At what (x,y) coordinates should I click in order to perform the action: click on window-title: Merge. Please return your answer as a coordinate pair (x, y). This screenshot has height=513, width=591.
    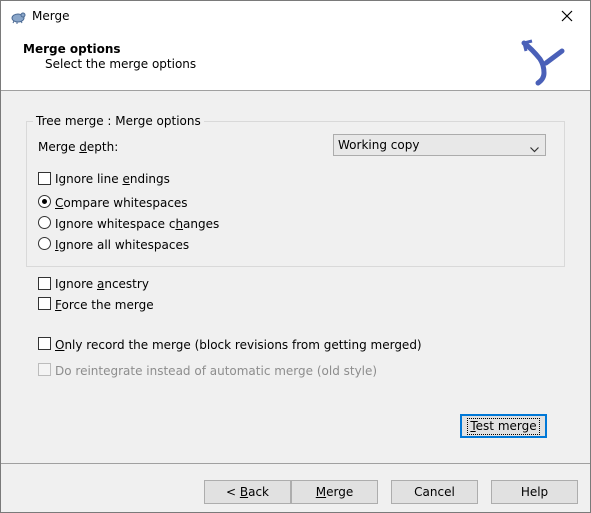
    Looking at the image, I should click on (51, 16).